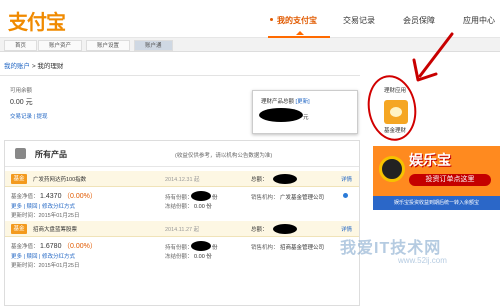  What do you see at coordinates (21, 45) in the screenshot?
I see `subtab-home: 首页` at bounding box center [21, 45].